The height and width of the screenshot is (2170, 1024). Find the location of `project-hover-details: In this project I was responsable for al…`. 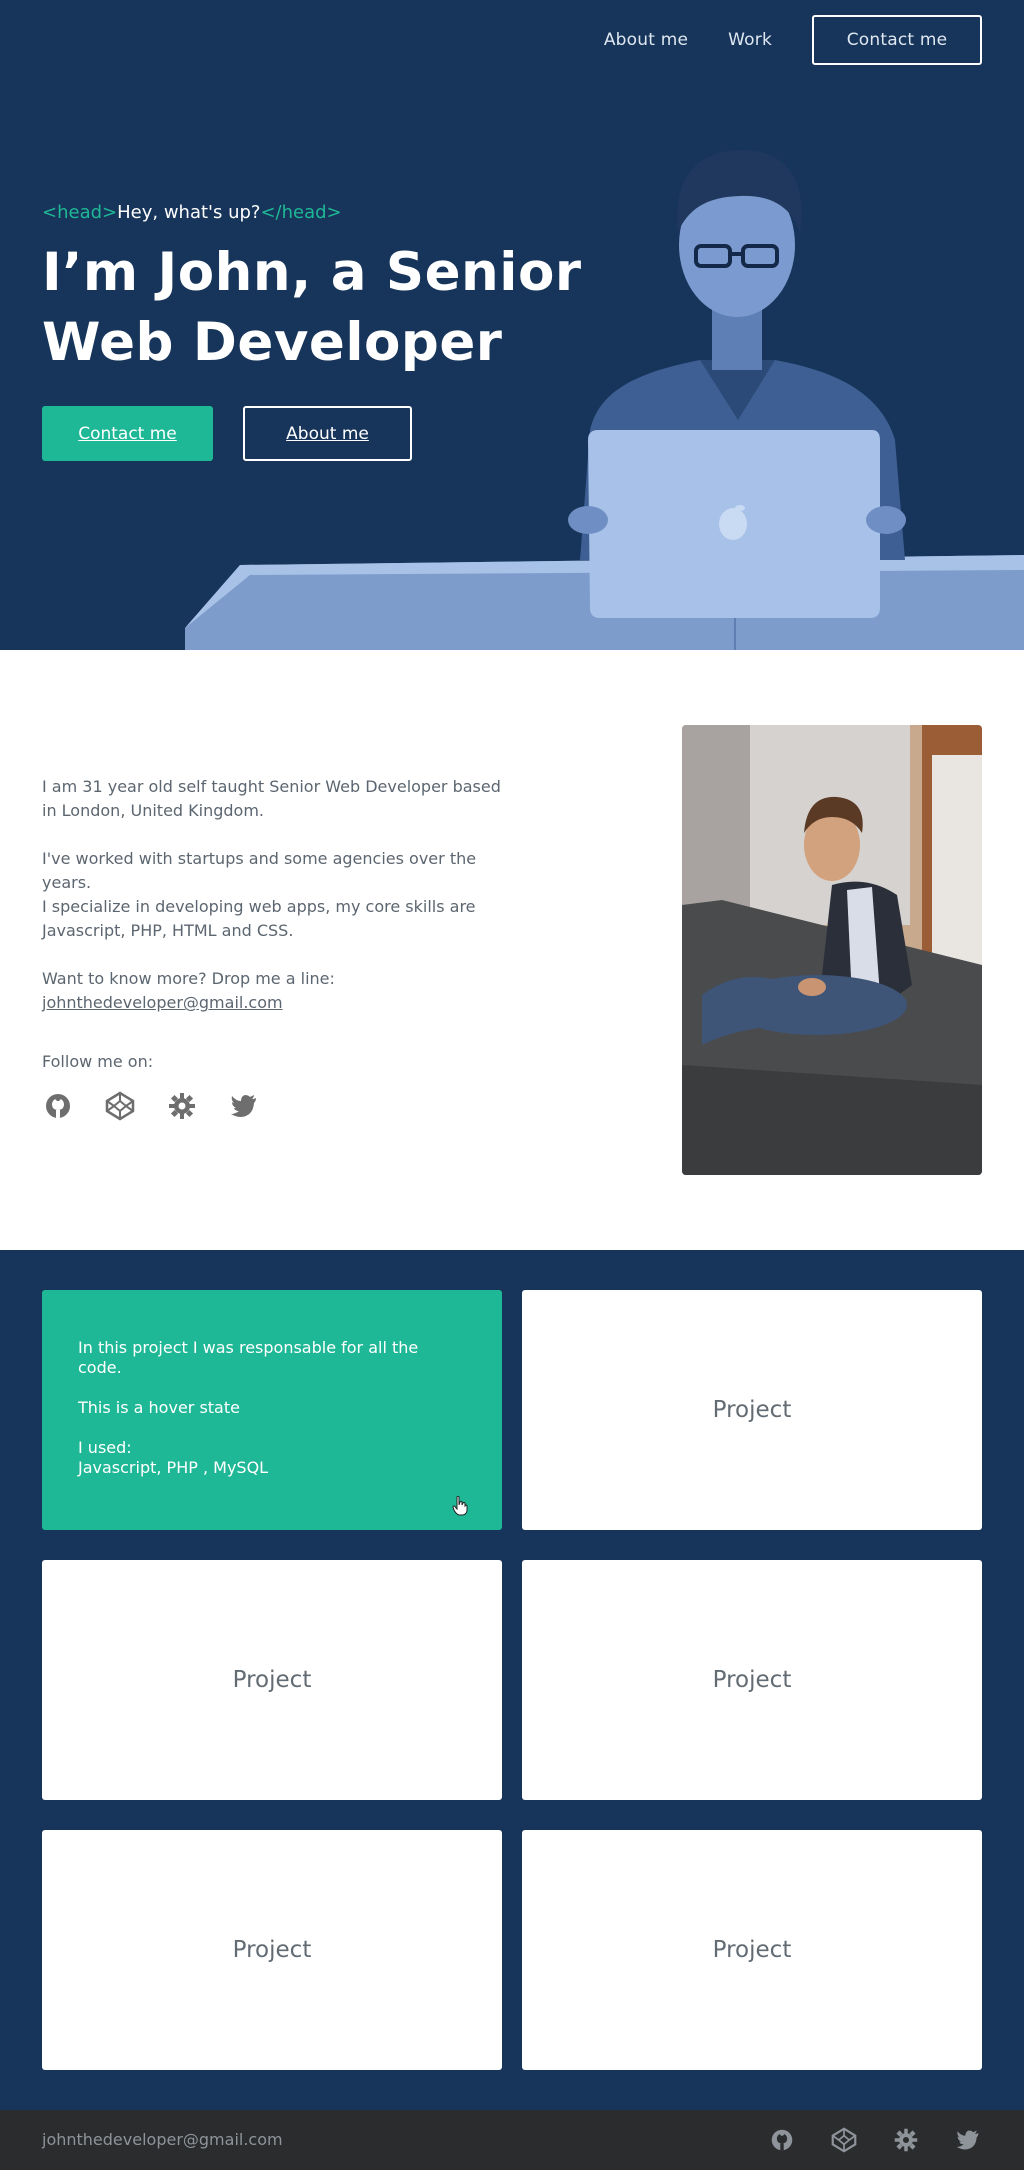

project-hover-details: In this project I was responsable for al… is located at coordinates (272, 1418).